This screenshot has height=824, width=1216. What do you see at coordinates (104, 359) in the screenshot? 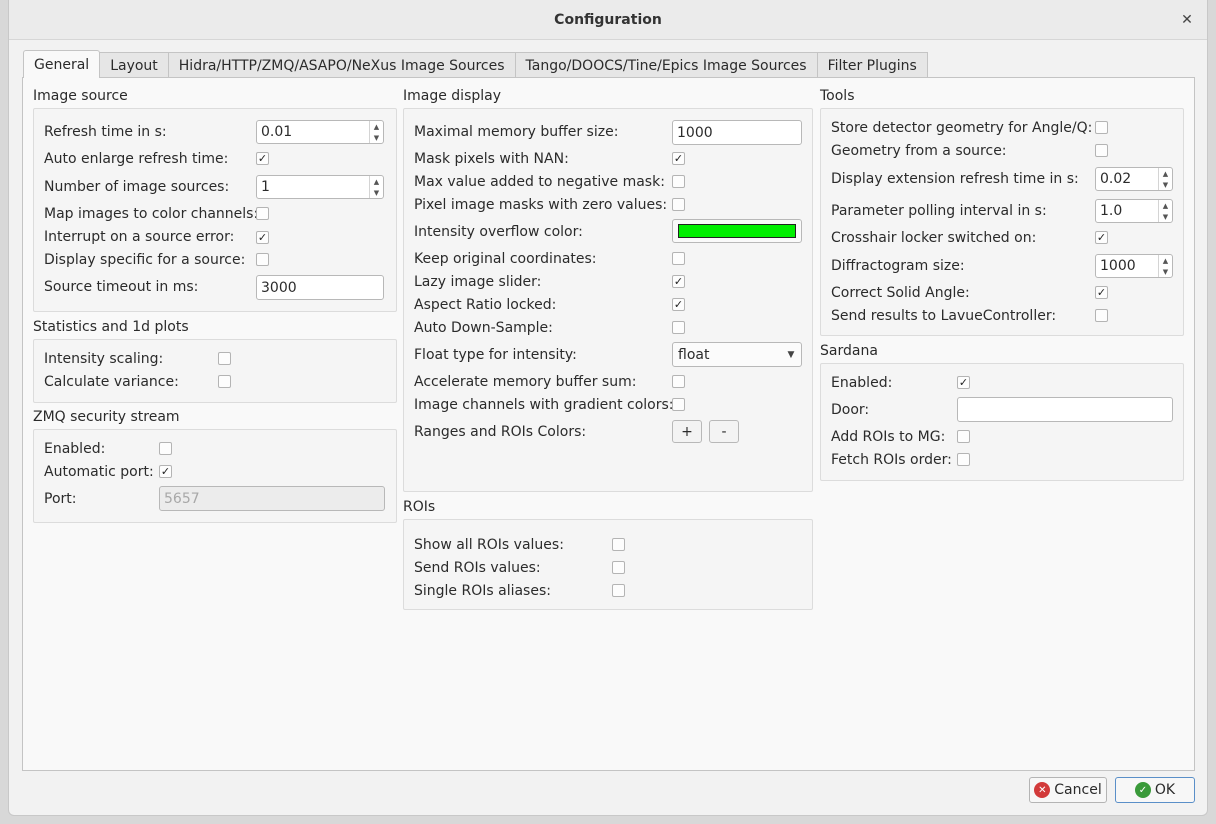
I see `intensity-scaling-label: Intensity scaling:` at bounding box center [104, 359].